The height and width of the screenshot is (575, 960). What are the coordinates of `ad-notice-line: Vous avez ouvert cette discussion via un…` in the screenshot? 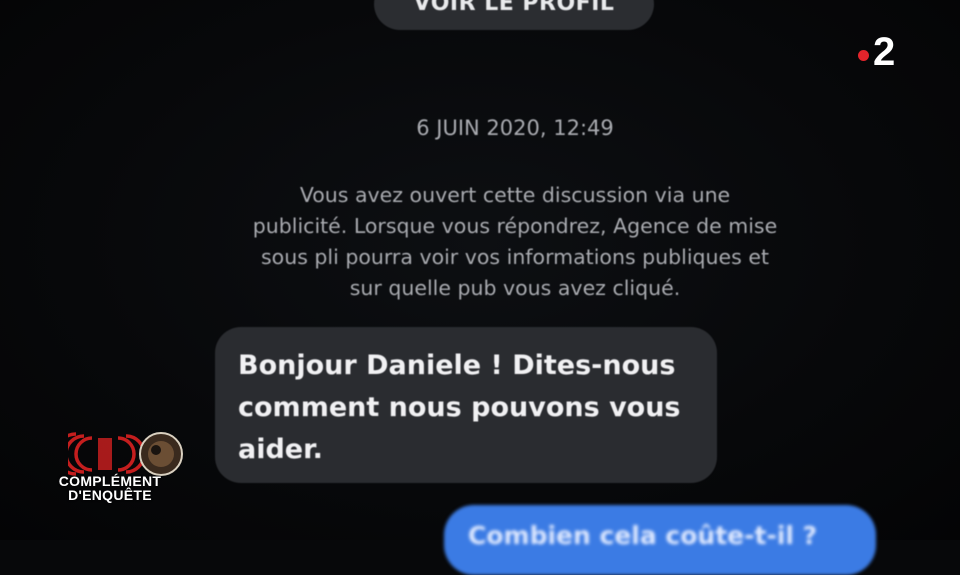 It's located at (515, 195).